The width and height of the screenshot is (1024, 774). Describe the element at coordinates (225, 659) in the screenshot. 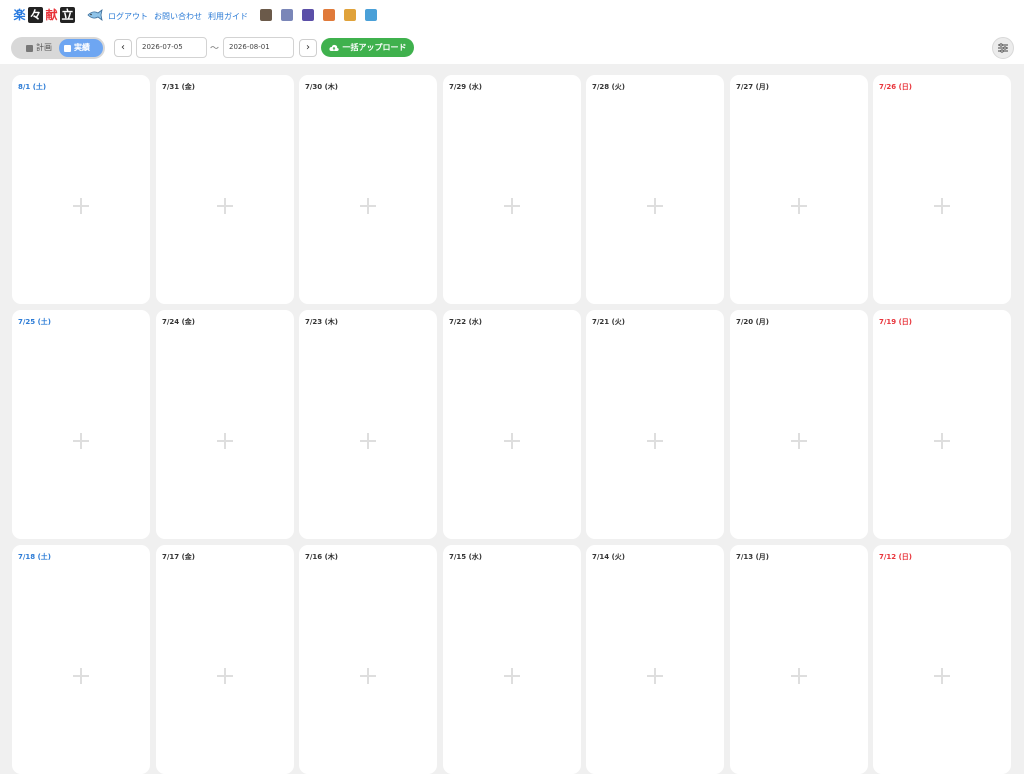

I see `day-card: 7/17 (金)` at that location.